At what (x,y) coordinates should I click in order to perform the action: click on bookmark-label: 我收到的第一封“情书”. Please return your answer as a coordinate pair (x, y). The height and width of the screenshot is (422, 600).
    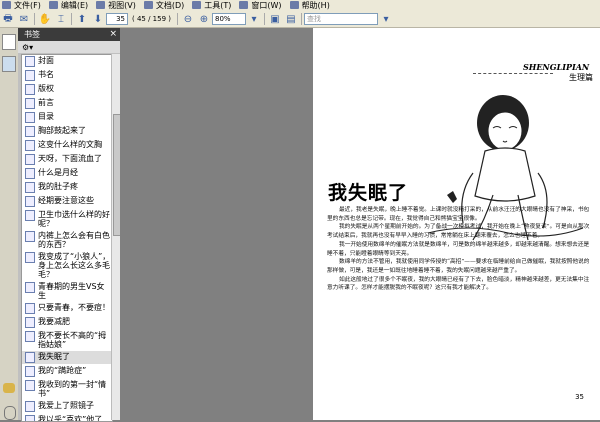
    Looking at the image, I should click on (72, 389).